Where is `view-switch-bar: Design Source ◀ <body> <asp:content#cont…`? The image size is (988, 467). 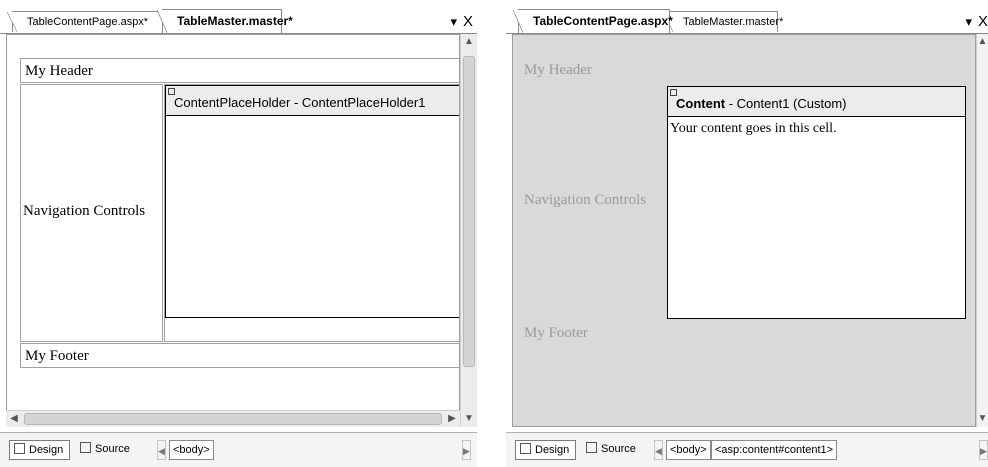
view-switch-bar: Design Source ◀ <body> <asp:content#cont… is located at coordinates (747, 449).